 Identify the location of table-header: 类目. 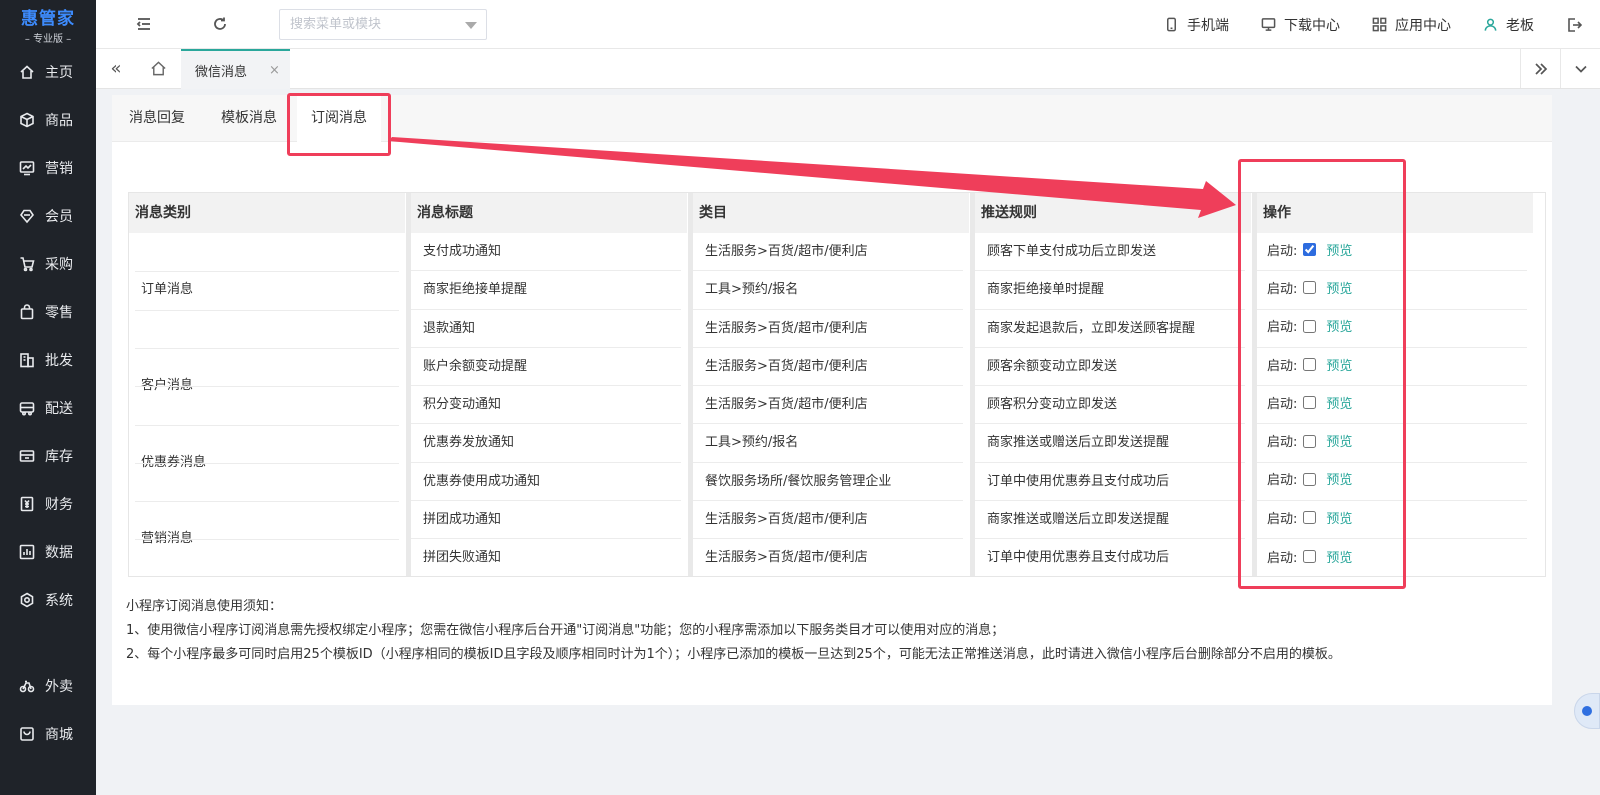
(831, 213).